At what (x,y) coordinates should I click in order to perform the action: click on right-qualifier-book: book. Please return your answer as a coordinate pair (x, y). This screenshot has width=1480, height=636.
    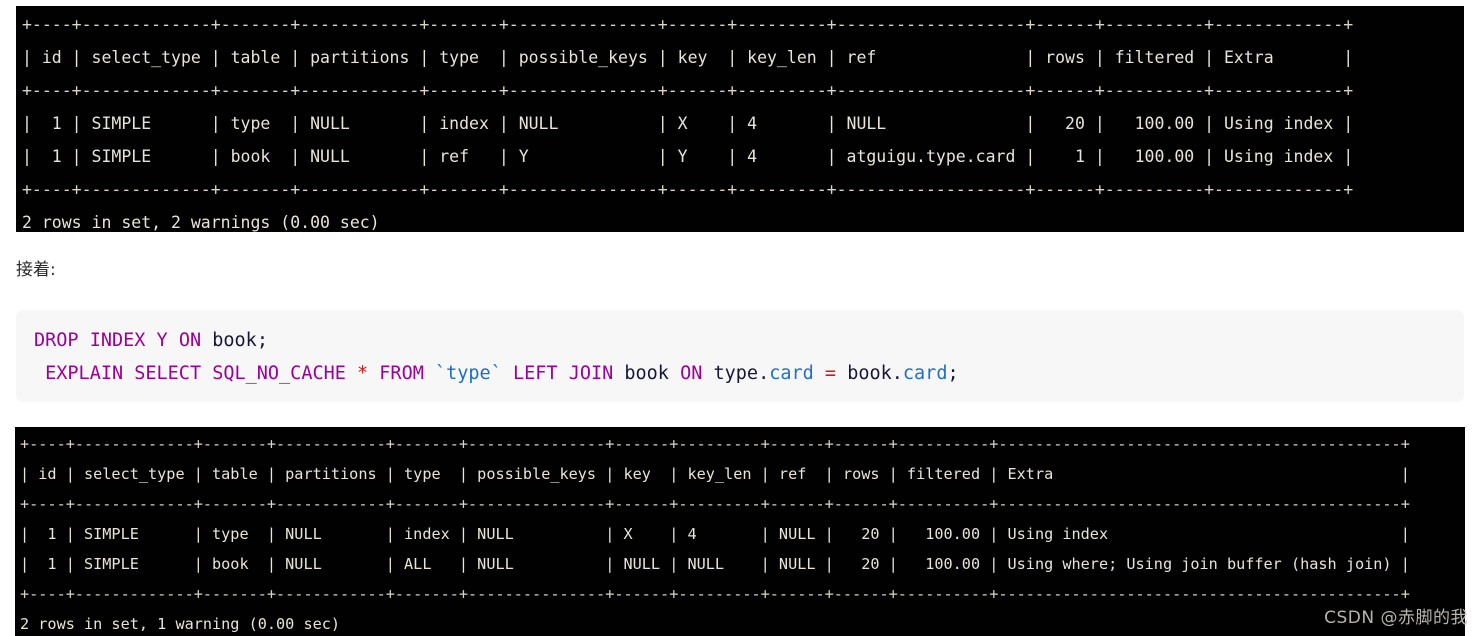
    Looking at the image, I should click on (869, 373).